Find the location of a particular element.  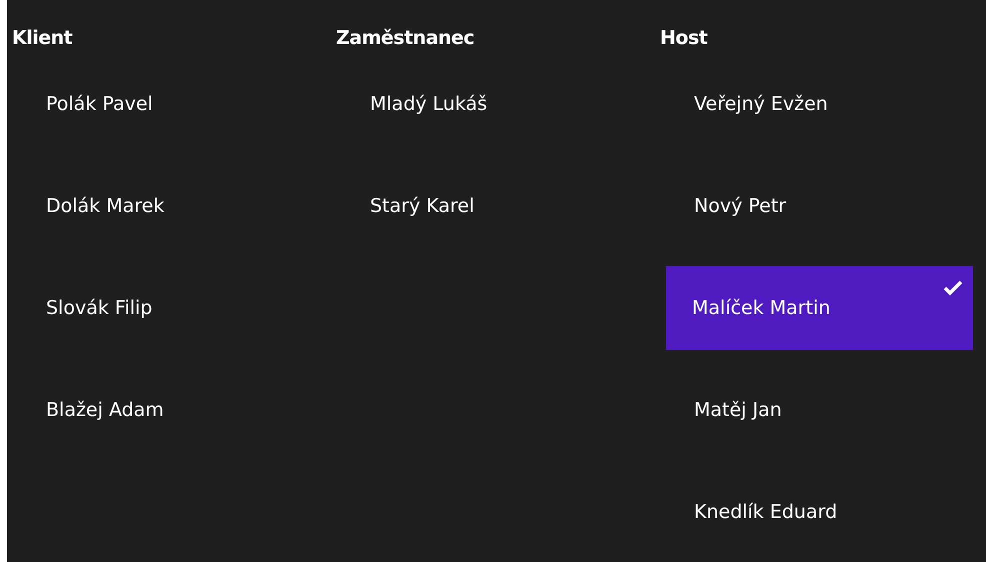

list-item: Nový Petr is located at coordinates (819, 206).